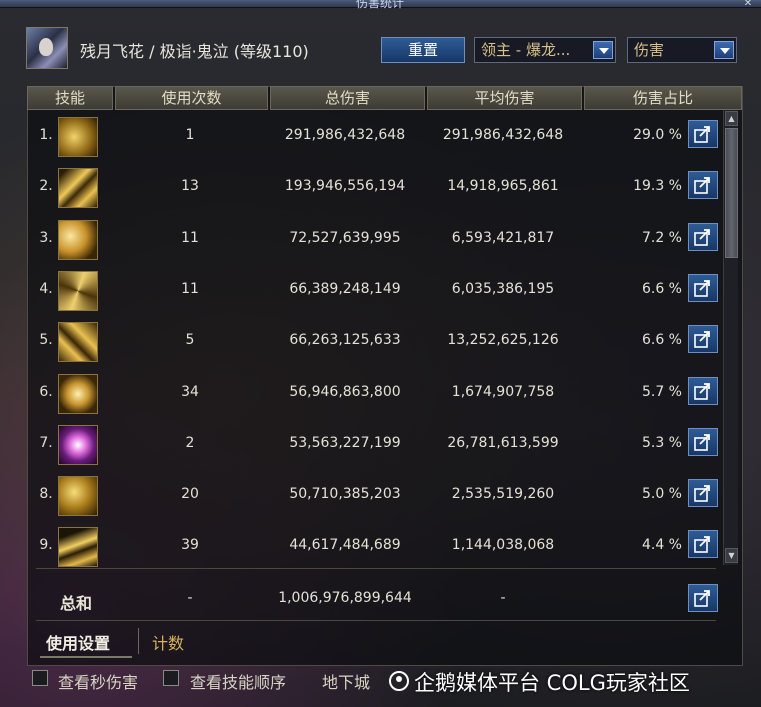  I want to click on row-uses: 1, so click(190, 135).